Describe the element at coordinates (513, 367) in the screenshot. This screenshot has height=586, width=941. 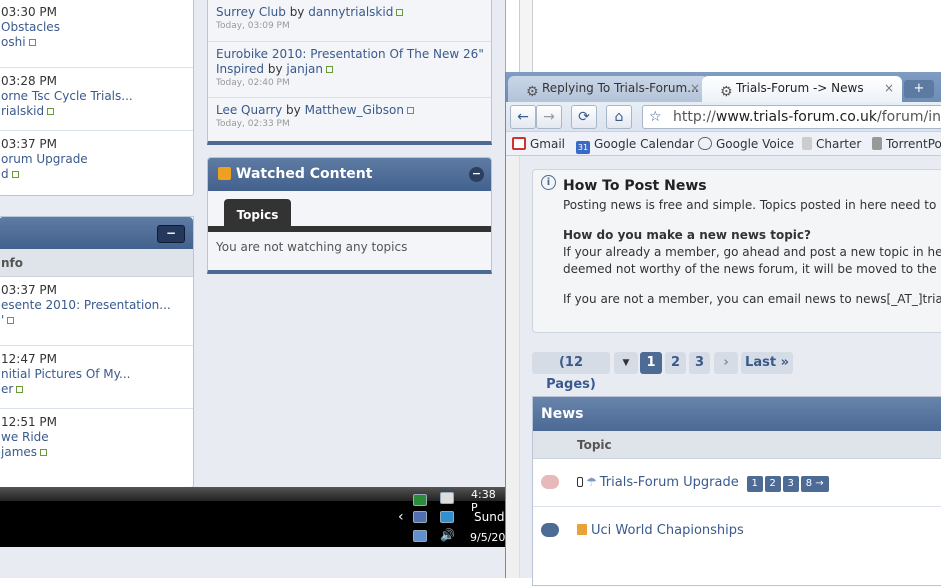
I see `page-scrollbar` at that location.